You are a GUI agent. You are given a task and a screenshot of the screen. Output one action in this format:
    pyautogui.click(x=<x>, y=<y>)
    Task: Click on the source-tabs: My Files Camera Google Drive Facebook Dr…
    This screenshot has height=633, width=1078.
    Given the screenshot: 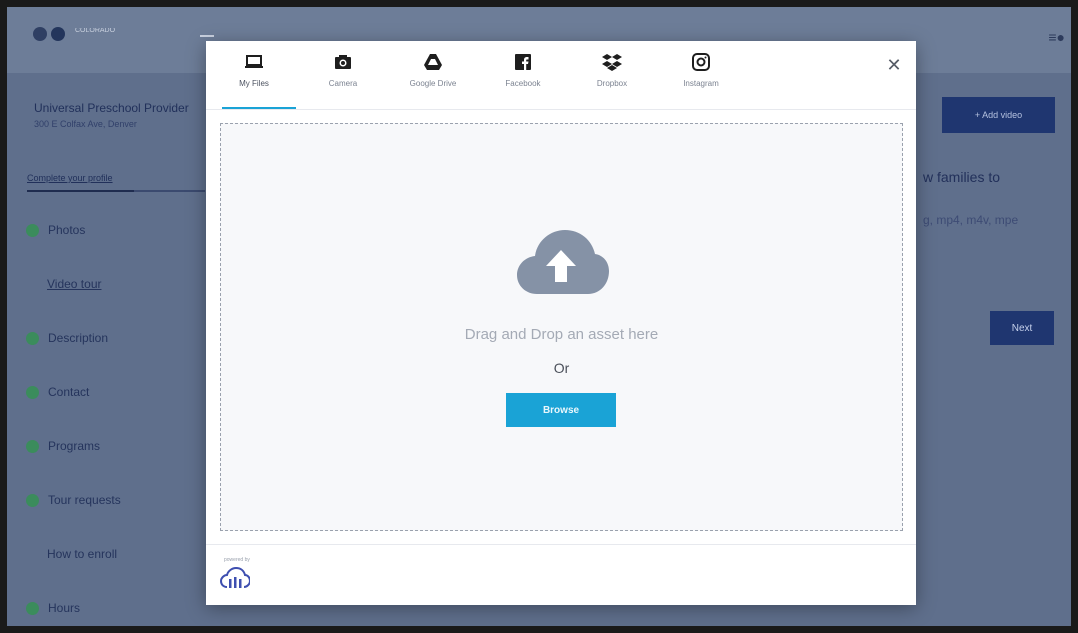 What is the action you would take?
    pyautogui.click(x=561, y=75)
    